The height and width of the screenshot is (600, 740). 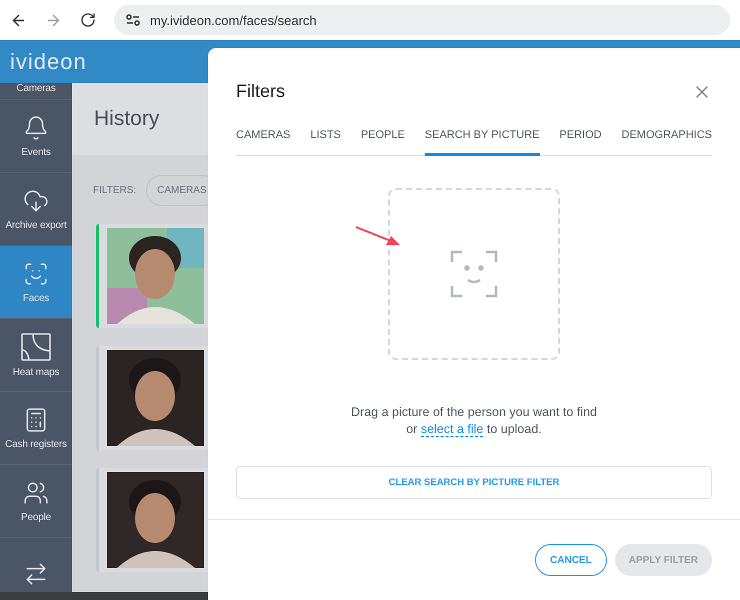 I want to click on sidebar-item: Faces, so click(x=36, y=282).